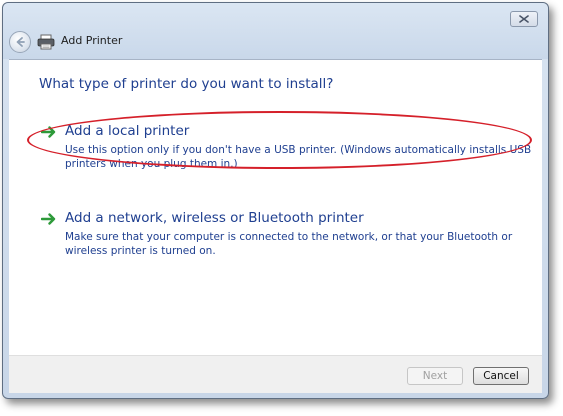 The height and width of the screenshot is (416, 563). I want to click on wizard-footer: Next Cancel, so click(275, 374).